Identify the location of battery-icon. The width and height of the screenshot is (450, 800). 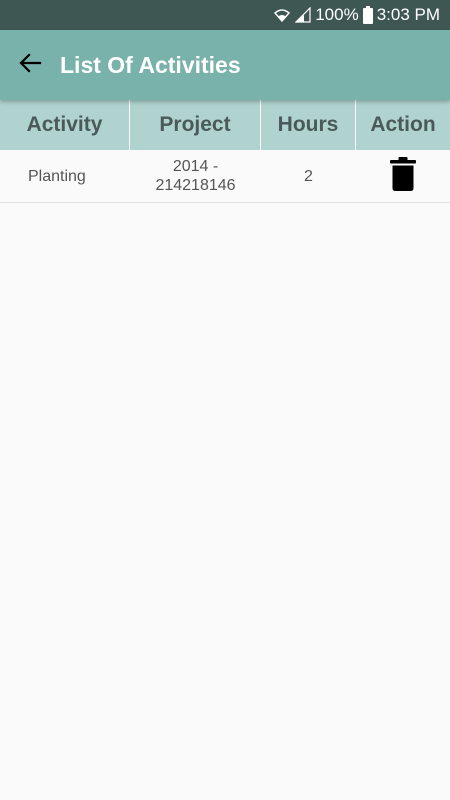
(367, 15).